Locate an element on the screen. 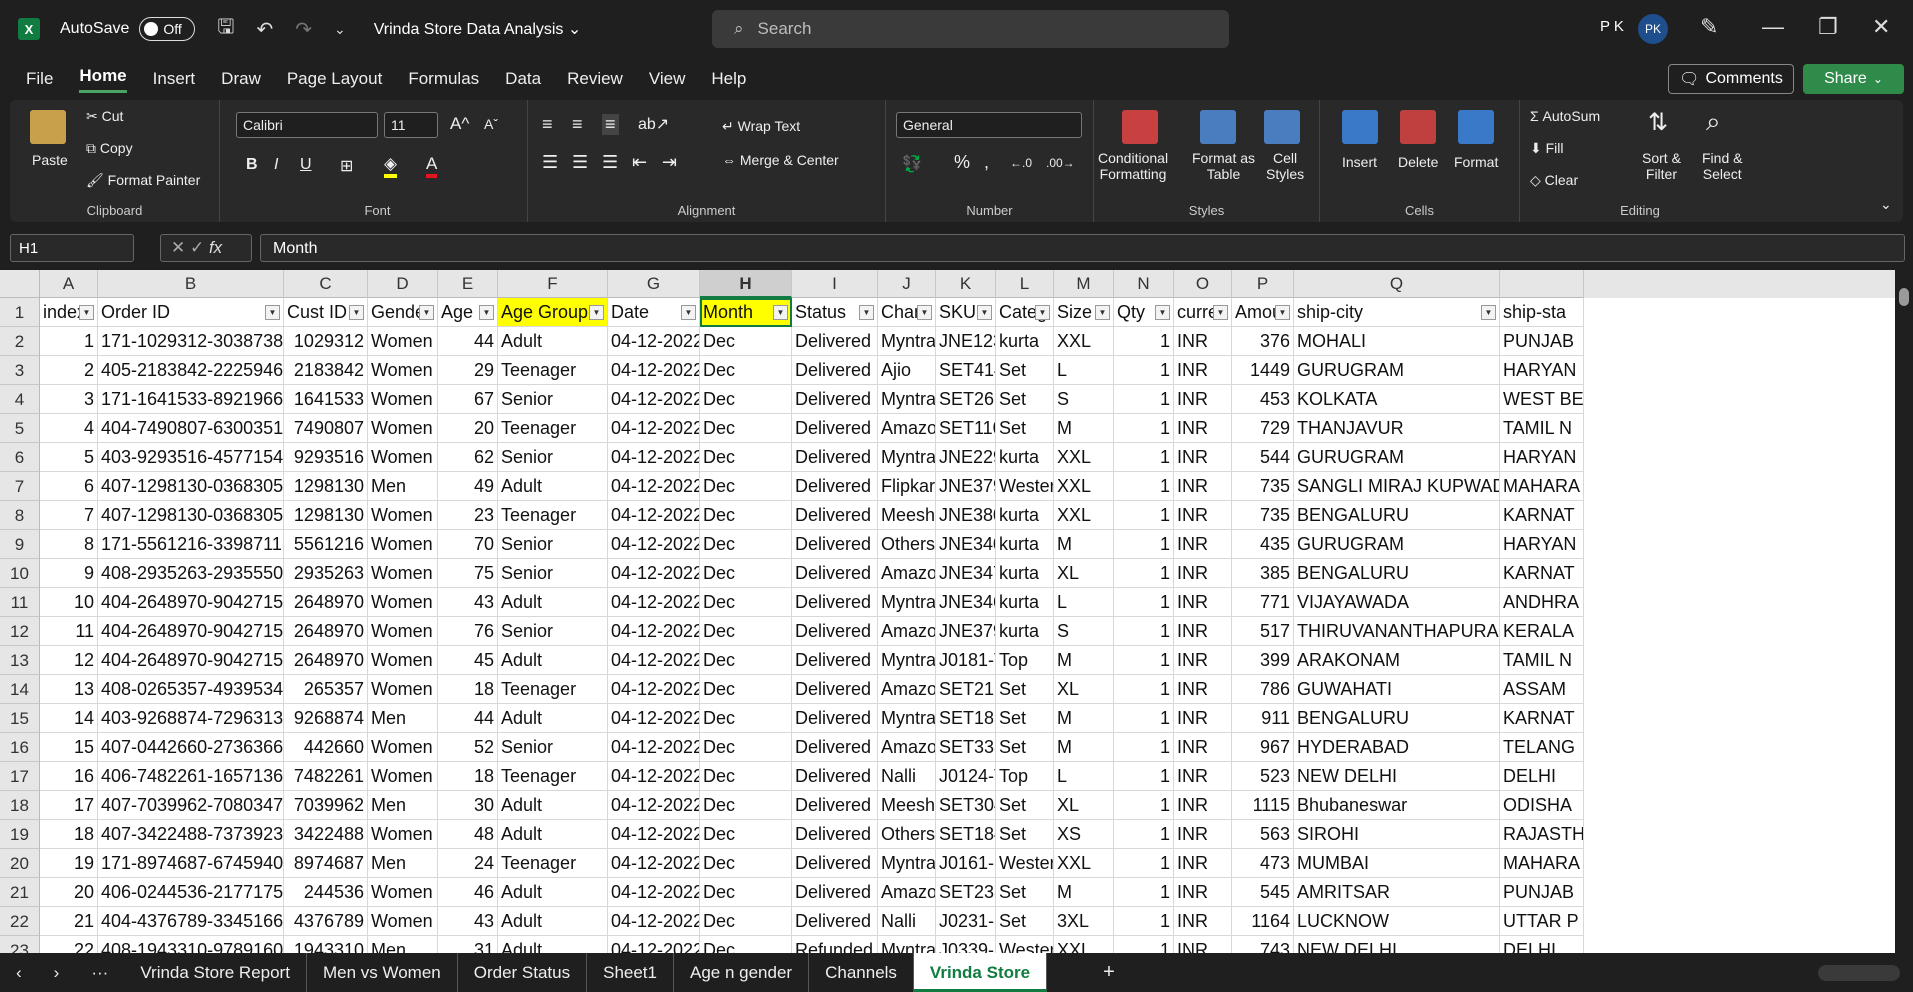 The width and height of the screenshot is (1913, 992). header-cell: Order ID ▼ is located at coordinates (191, 312).